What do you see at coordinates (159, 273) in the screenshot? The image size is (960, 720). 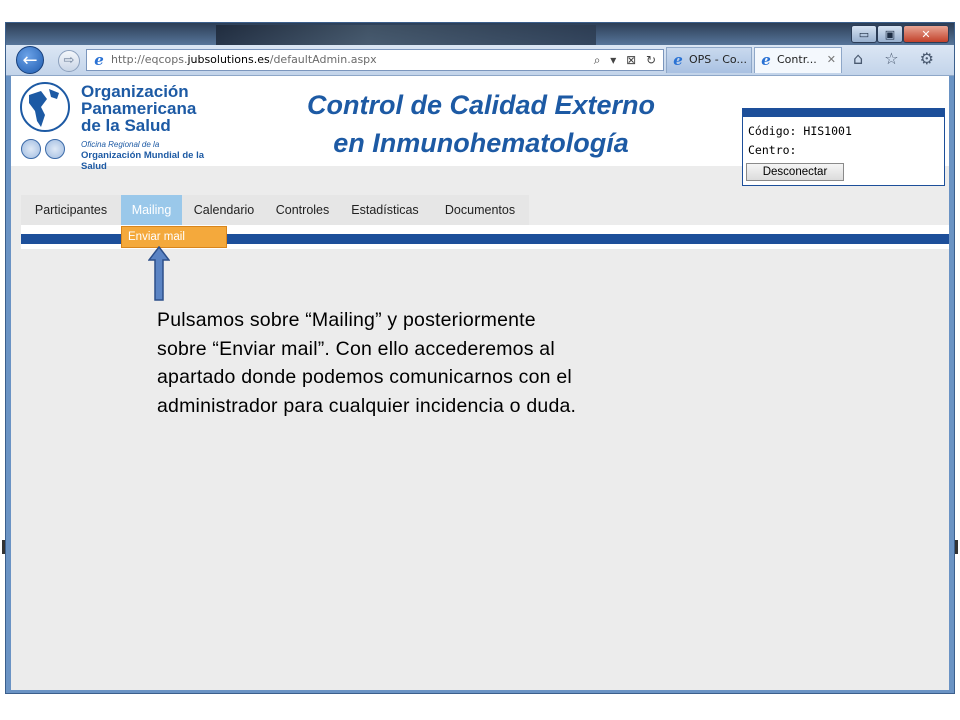 I see `arrow-up-icon` at bounding box center [159, 273].